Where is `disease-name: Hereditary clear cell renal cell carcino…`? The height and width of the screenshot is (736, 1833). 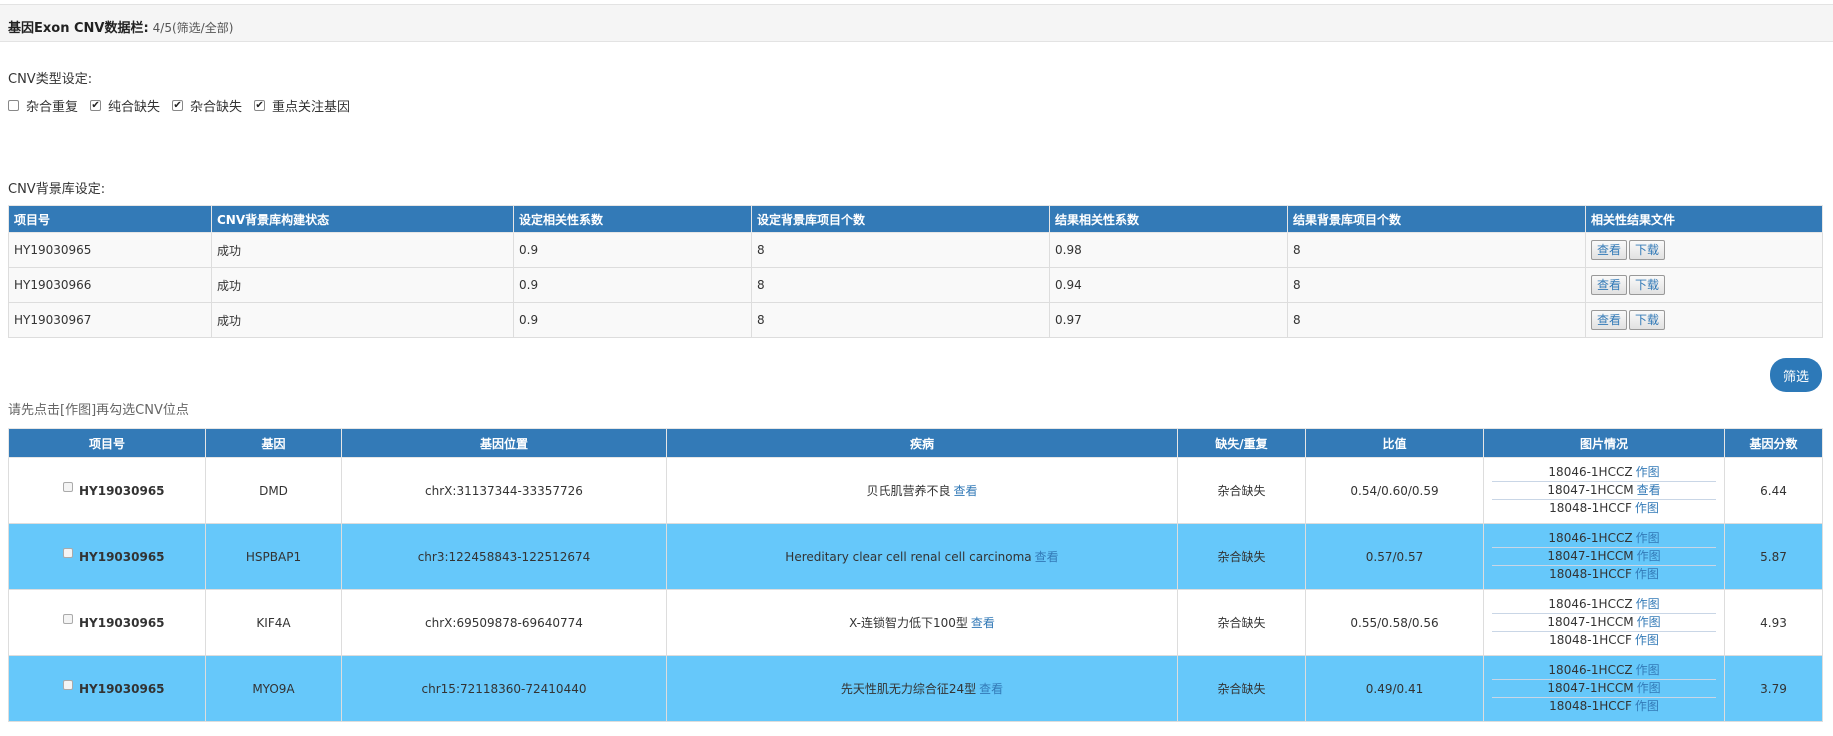
disease-name: Hereditary clear cell renal cell carcino… is located at coordinates (908, 557).